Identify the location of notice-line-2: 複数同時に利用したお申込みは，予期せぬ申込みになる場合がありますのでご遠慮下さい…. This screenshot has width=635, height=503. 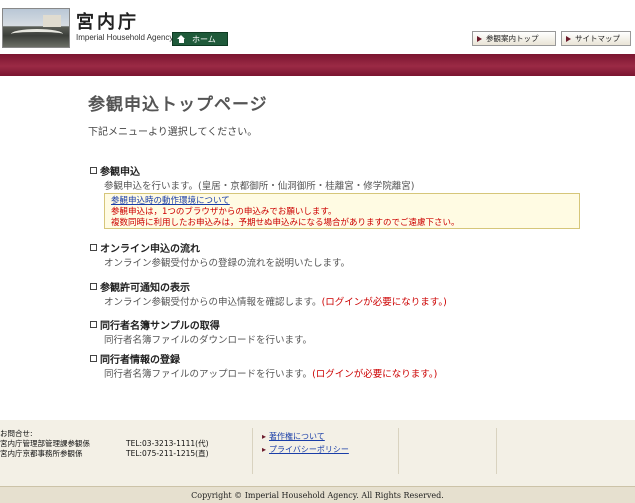
(285, 223).